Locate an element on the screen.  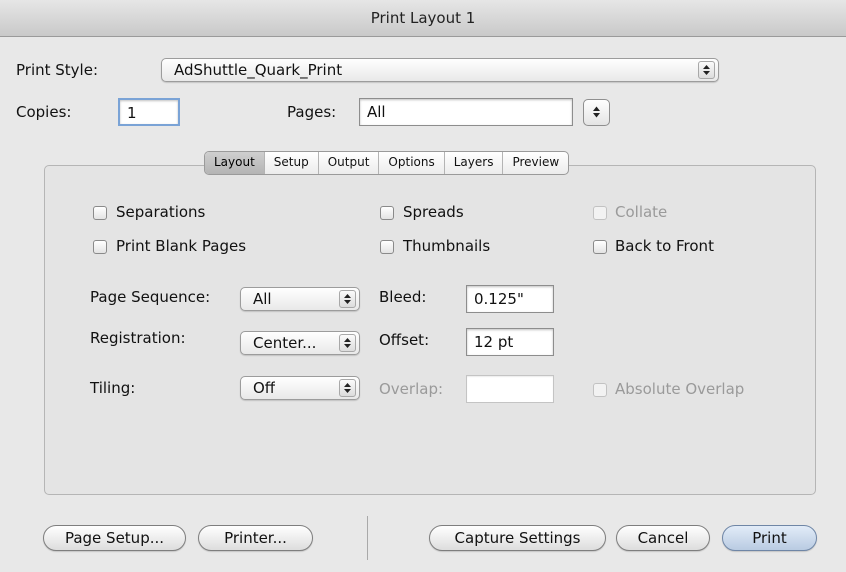
page-sequence-popup: All is located at coordinates (300, 299).